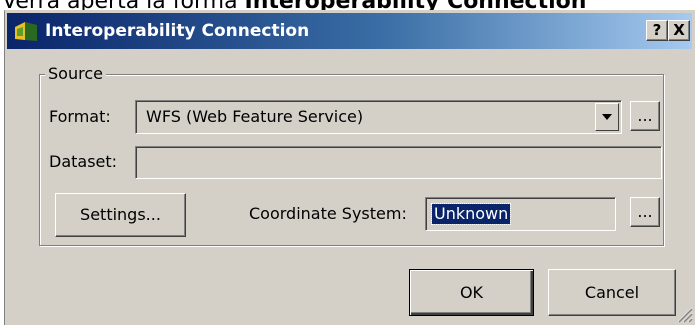 The height and width of the screenshot is (325, 695). I want to click on coordinate-system-field: Unknown, so click(520, 214).